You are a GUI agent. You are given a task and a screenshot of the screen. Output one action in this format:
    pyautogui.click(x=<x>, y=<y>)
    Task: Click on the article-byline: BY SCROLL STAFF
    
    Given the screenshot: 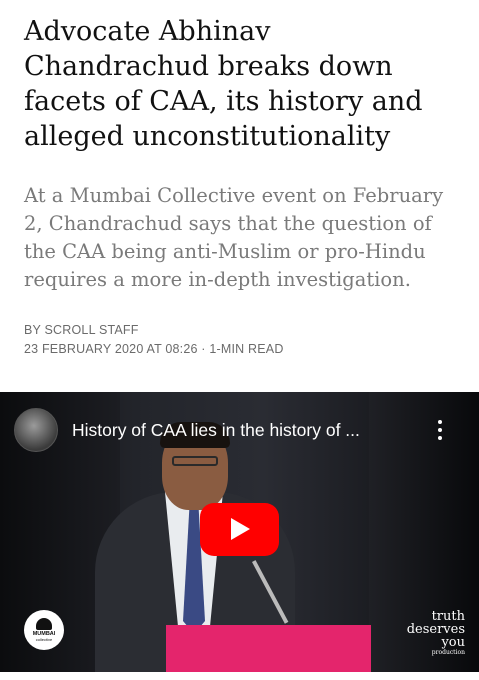 What is the action you would take?
    pyautogui.click(x=81, y=330)
    